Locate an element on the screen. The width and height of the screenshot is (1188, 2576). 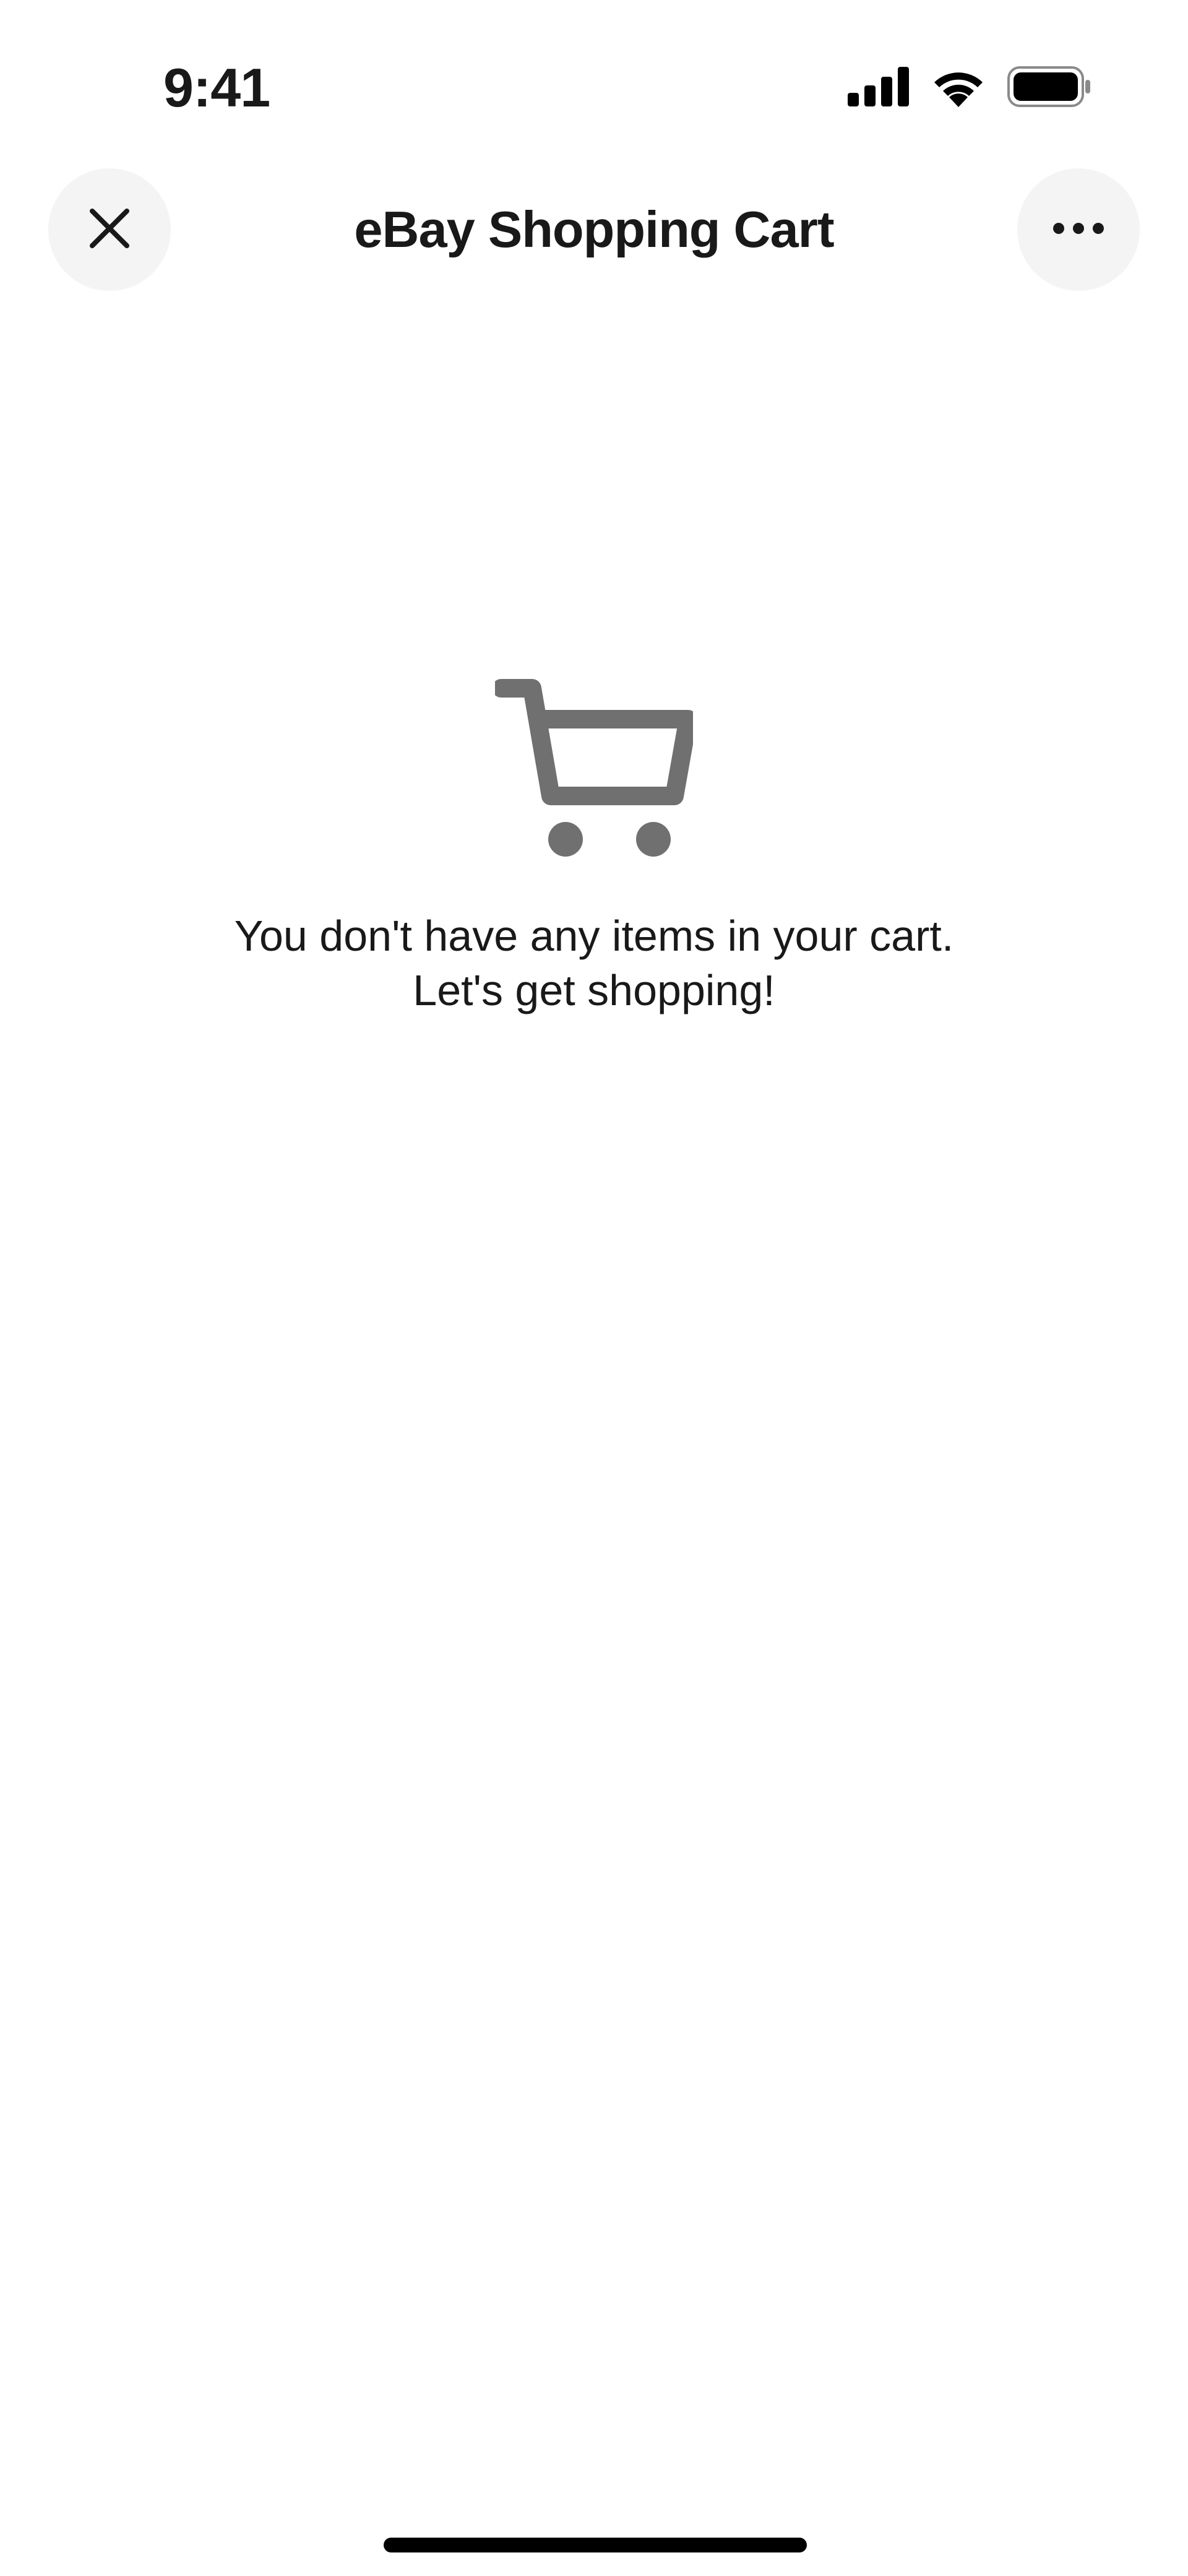
close-button is located at coordinates (109, 229).